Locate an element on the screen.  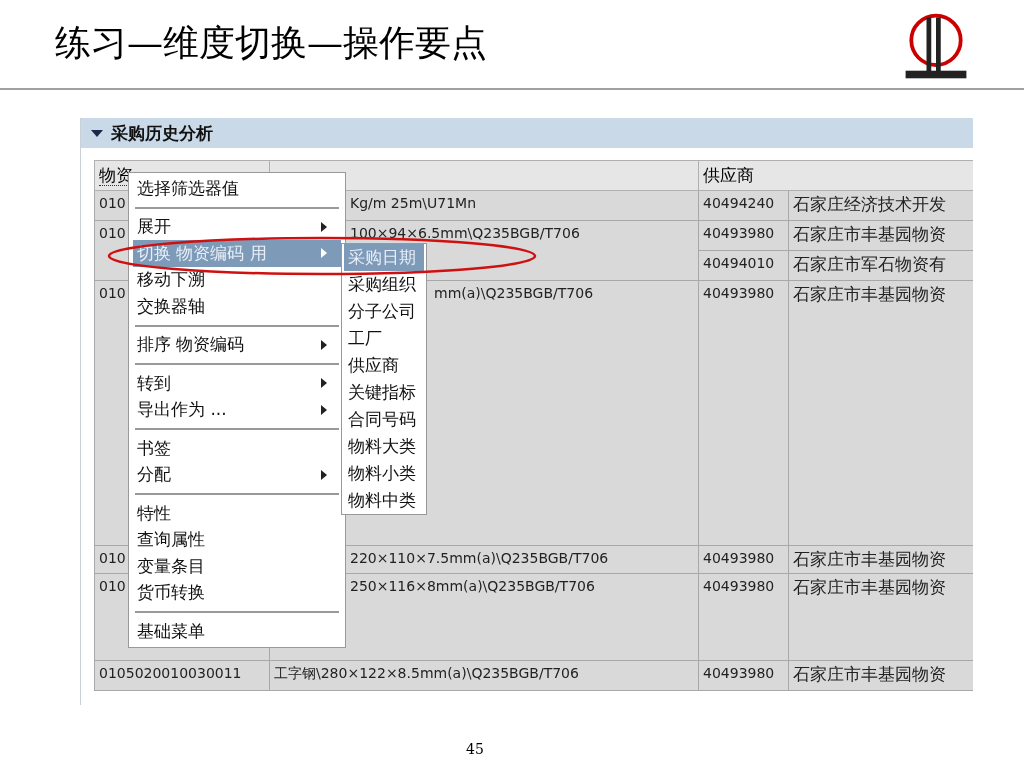
table-cell: 0105020010030011 is located at coordinates (182, 675).